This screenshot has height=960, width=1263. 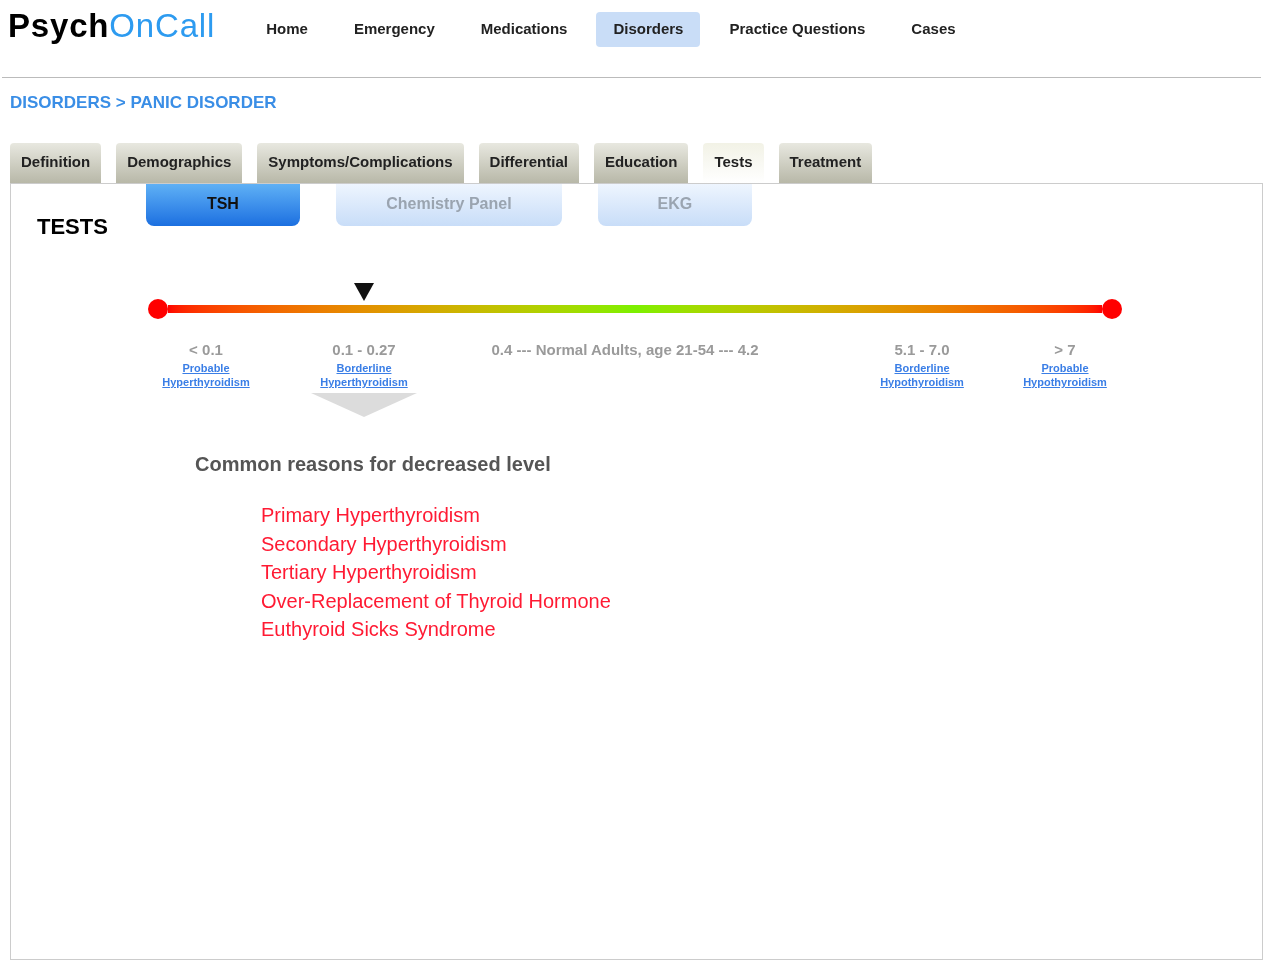 I want to click on breadcrumb: DISORDERS > PANIC DISORDER, so click(x=144, y=103).